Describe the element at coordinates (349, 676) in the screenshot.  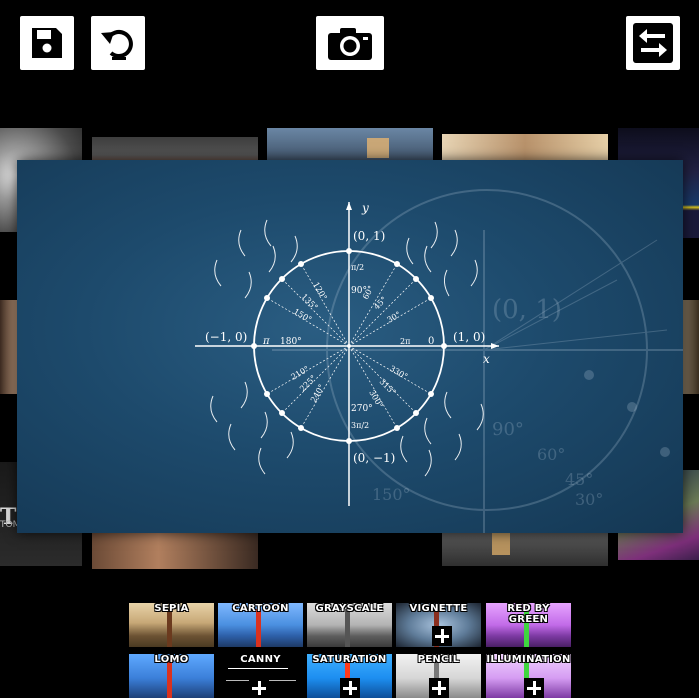
I see `filter-saturation: SATURATION` at that location.